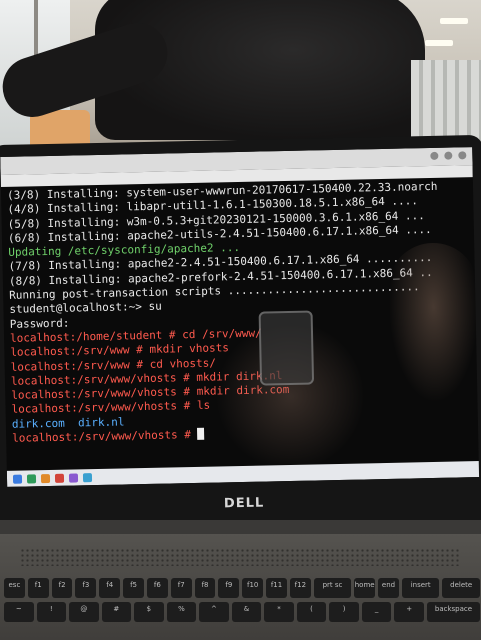 The image size is (481, 640). What do you see at coordinates (365, 588) in the screenshot?
I see `keyboard-key: home` at bounding box center [365, 588].